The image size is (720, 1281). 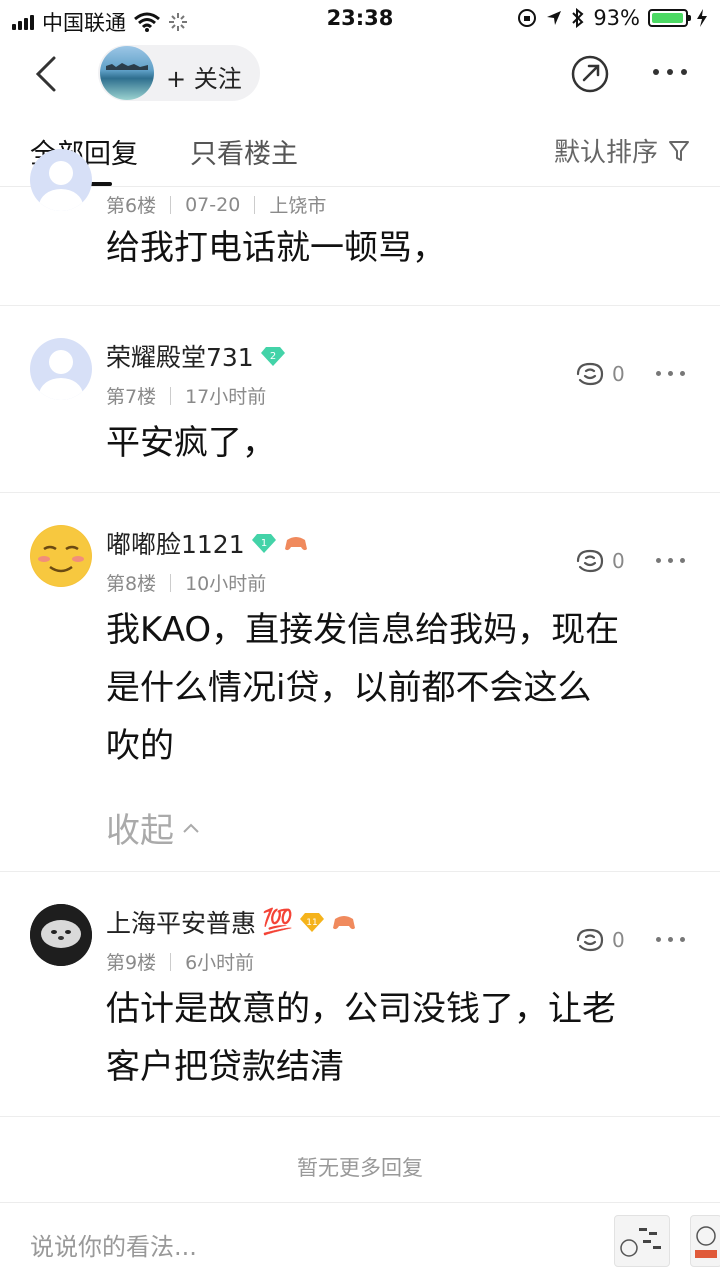 I want to click on comment-time: 6小时前, so click(x=220, y=963).